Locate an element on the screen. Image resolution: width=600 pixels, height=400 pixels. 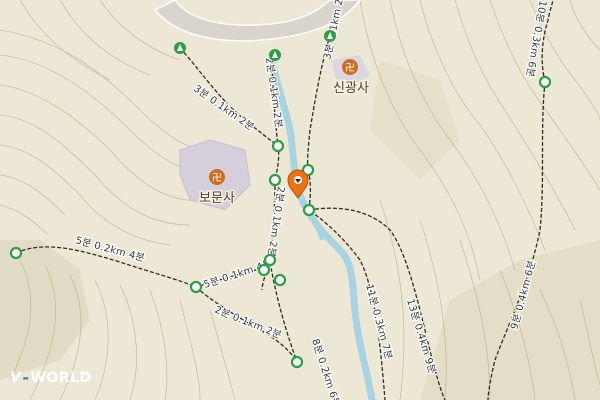
temple-label: 신광사 is located at coordinates (351, 88).